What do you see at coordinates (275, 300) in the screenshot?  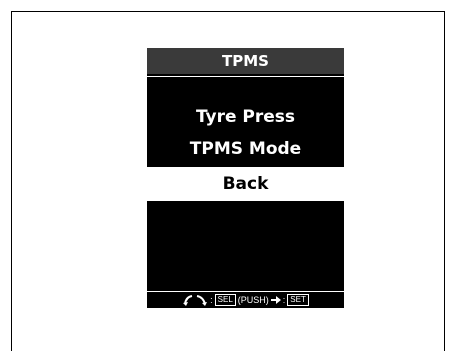 I see `push-arrow-icon` at bounding box center [275, 300].